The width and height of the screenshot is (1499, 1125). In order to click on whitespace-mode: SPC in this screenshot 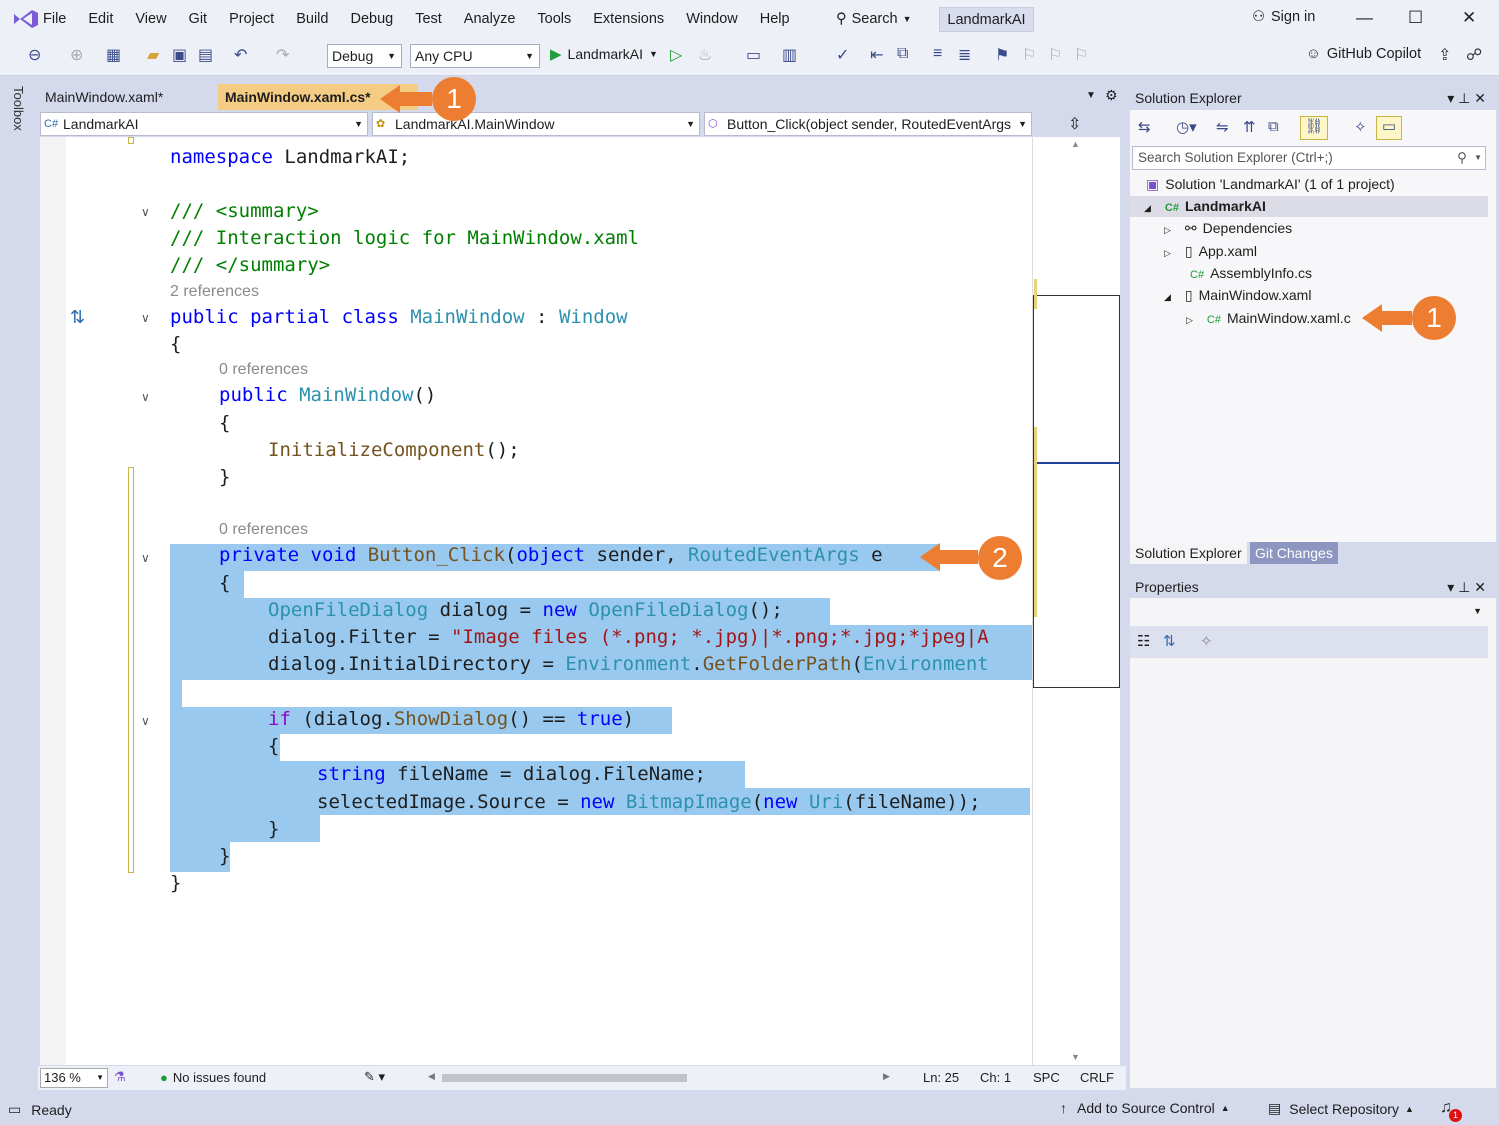, I will do `click(1046, 1077)`.